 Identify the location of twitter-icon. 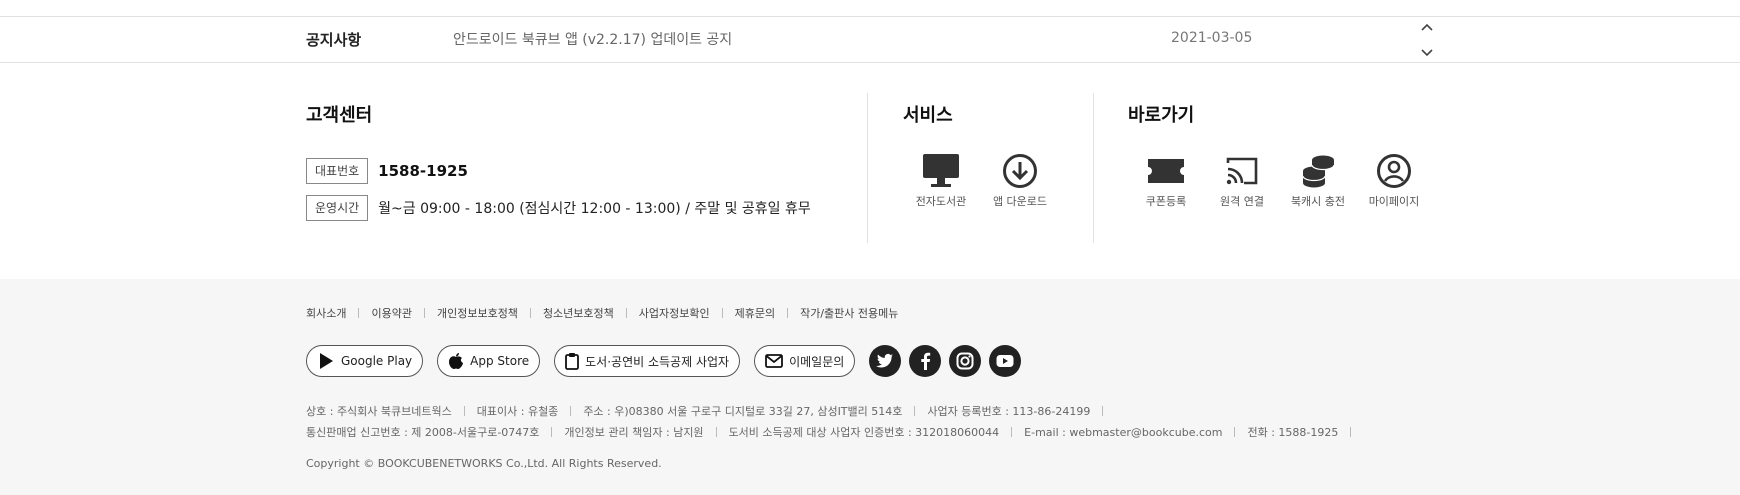
(885, 360).